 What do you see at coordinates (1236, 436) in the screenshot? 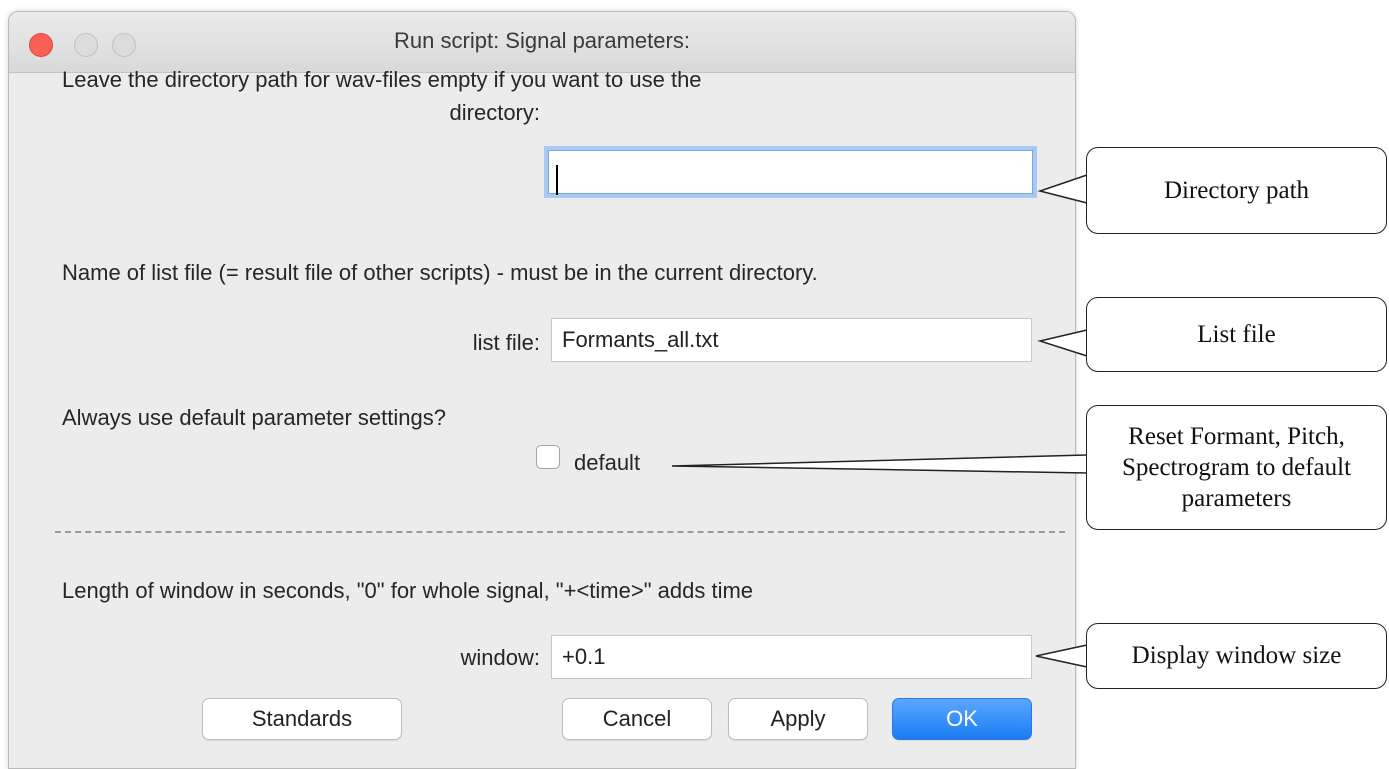
I see `default-callout-line-1: Reset Formant, Pitch,` at bounding box center [1236, 436].